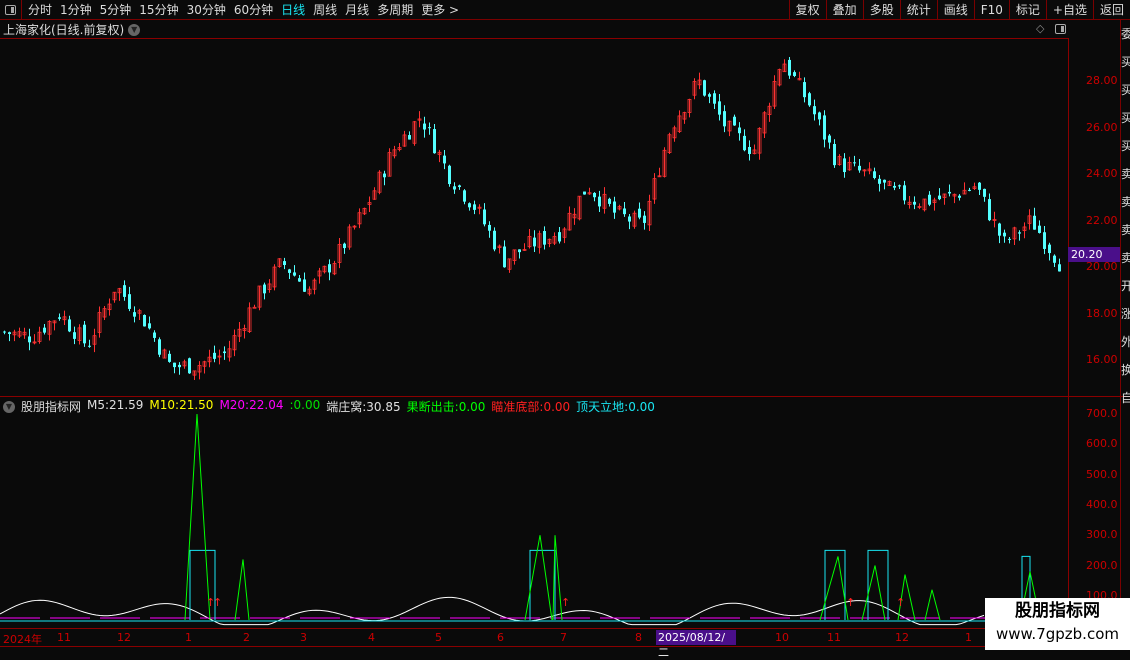 This screenshot has height=660, width=1130. I want to click on indicator-number: 30.85, so click(383, 407).